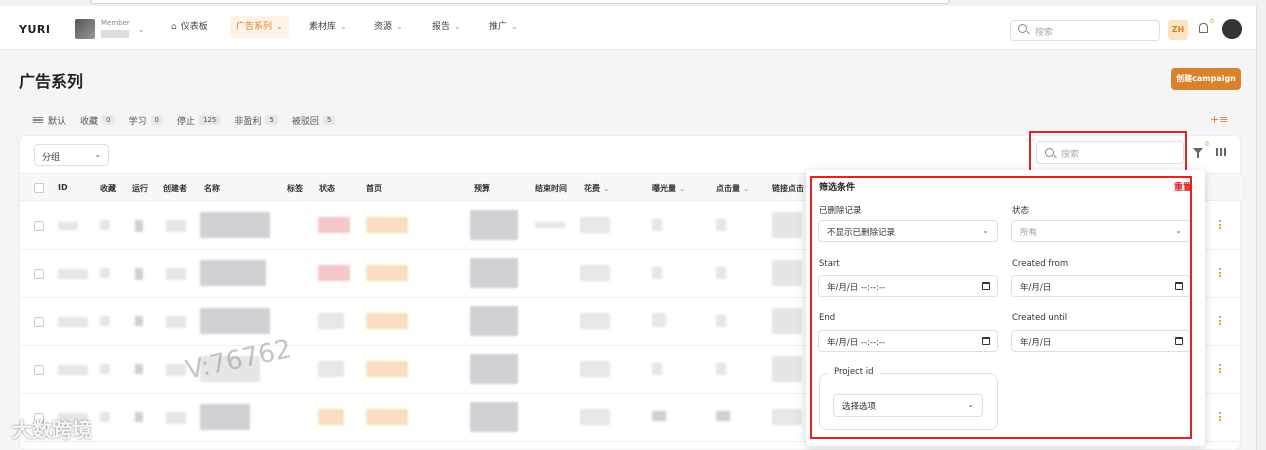  What do you see at coordinates (194, 27) in the screenshot?
I see `nav-item-label: 仪表板` at bounding box center [194, 27].